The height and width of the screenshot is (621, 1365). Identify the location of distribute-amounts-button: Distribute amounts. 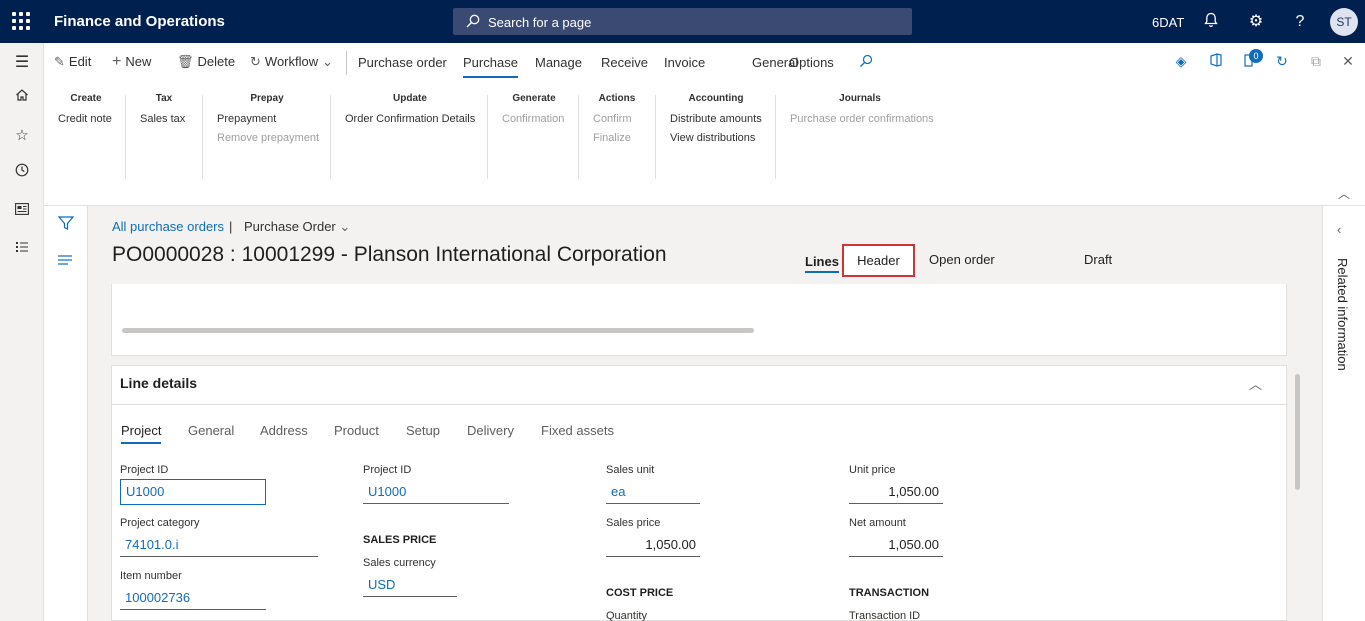
(716, 119).